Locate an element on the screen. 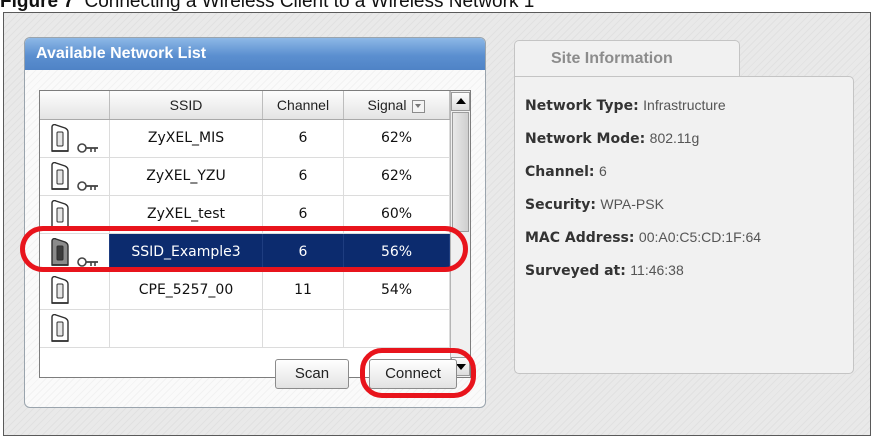 The height and width of the screenshot is (440, 876). table-row is located at coordinates (245, 329).